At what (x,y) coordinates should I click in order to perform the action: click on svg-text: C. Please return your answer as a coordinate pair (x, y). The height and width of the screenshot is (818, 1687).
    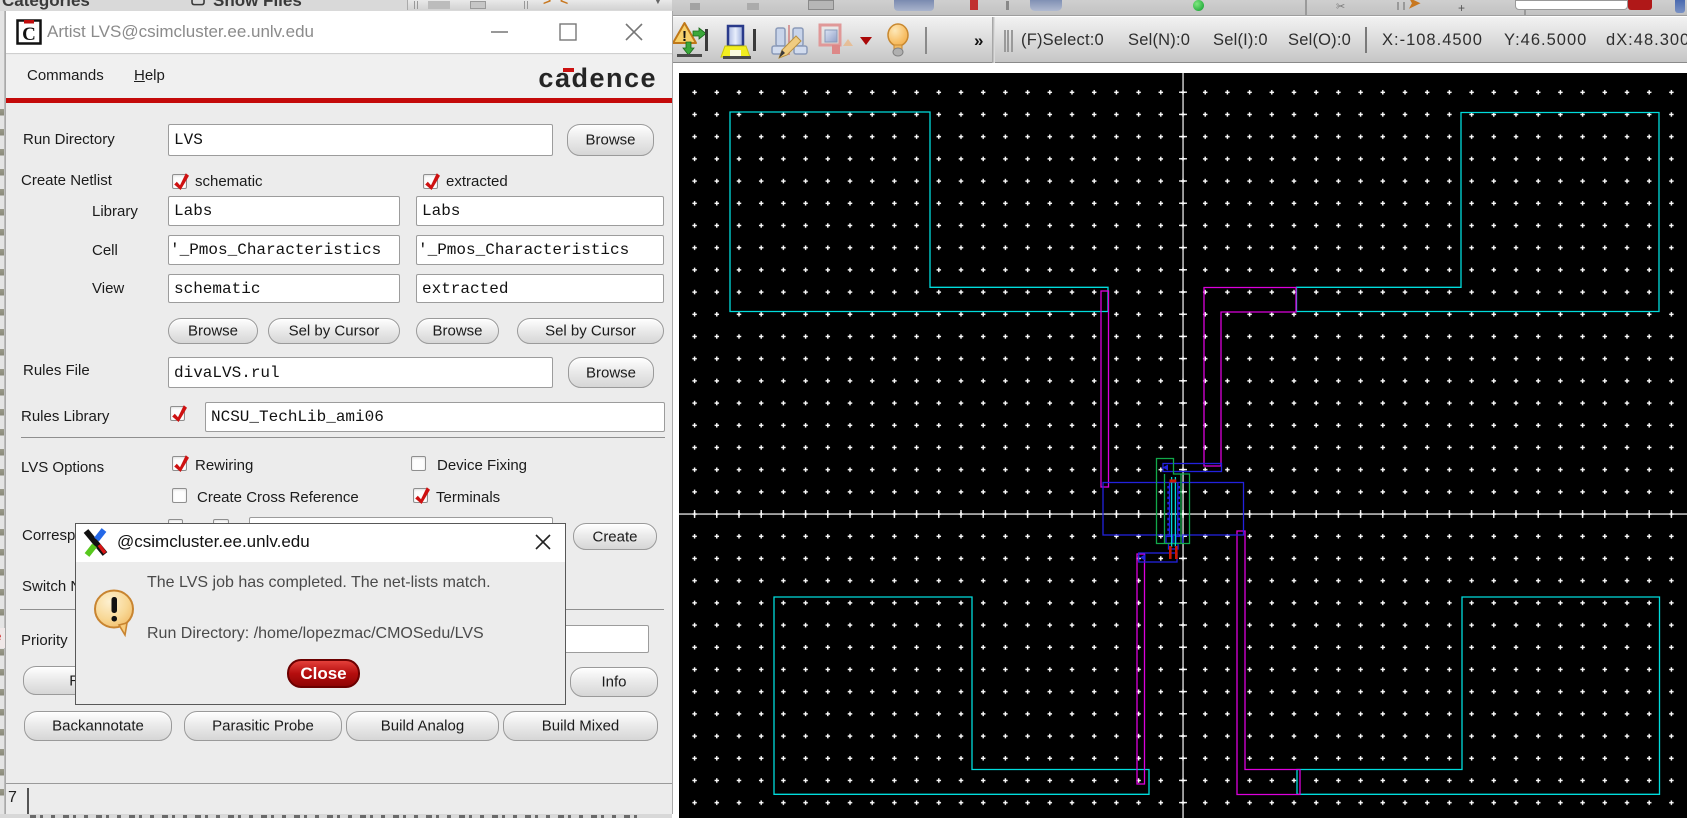
    Looking at the image, I should click on (29, 34).